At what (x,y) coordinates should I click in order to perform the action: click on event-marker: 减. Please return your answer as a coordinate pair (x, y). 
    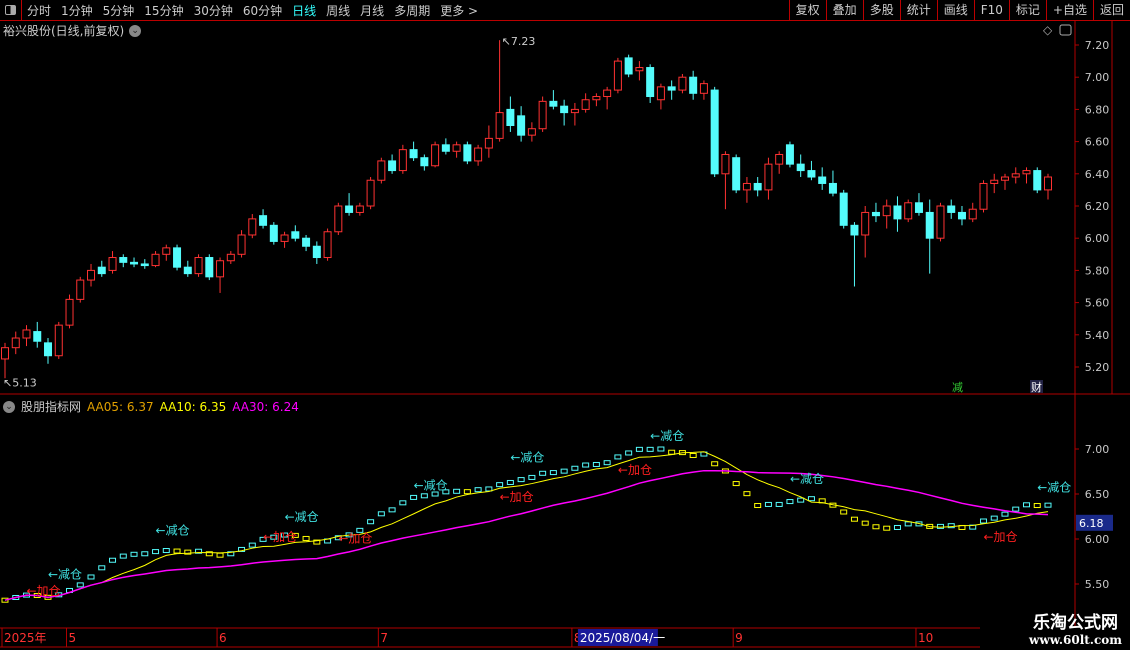
    Looking at the image, I should click on (957, 387).